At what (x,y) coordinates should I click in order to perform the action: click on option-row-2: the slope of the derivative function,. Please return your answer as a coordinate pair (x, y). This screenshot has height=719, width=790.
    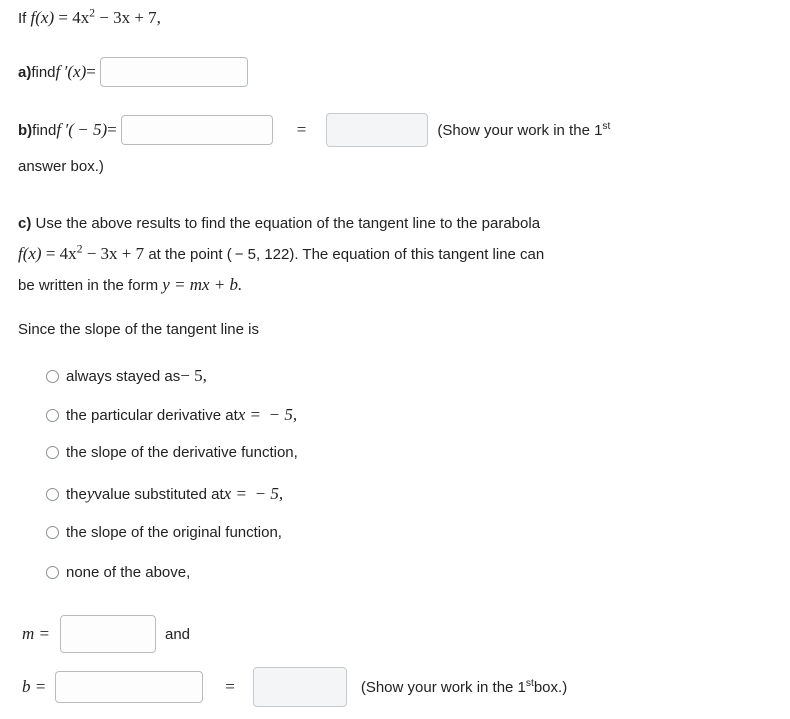
    Looking at the image, I should click on (172, 452).